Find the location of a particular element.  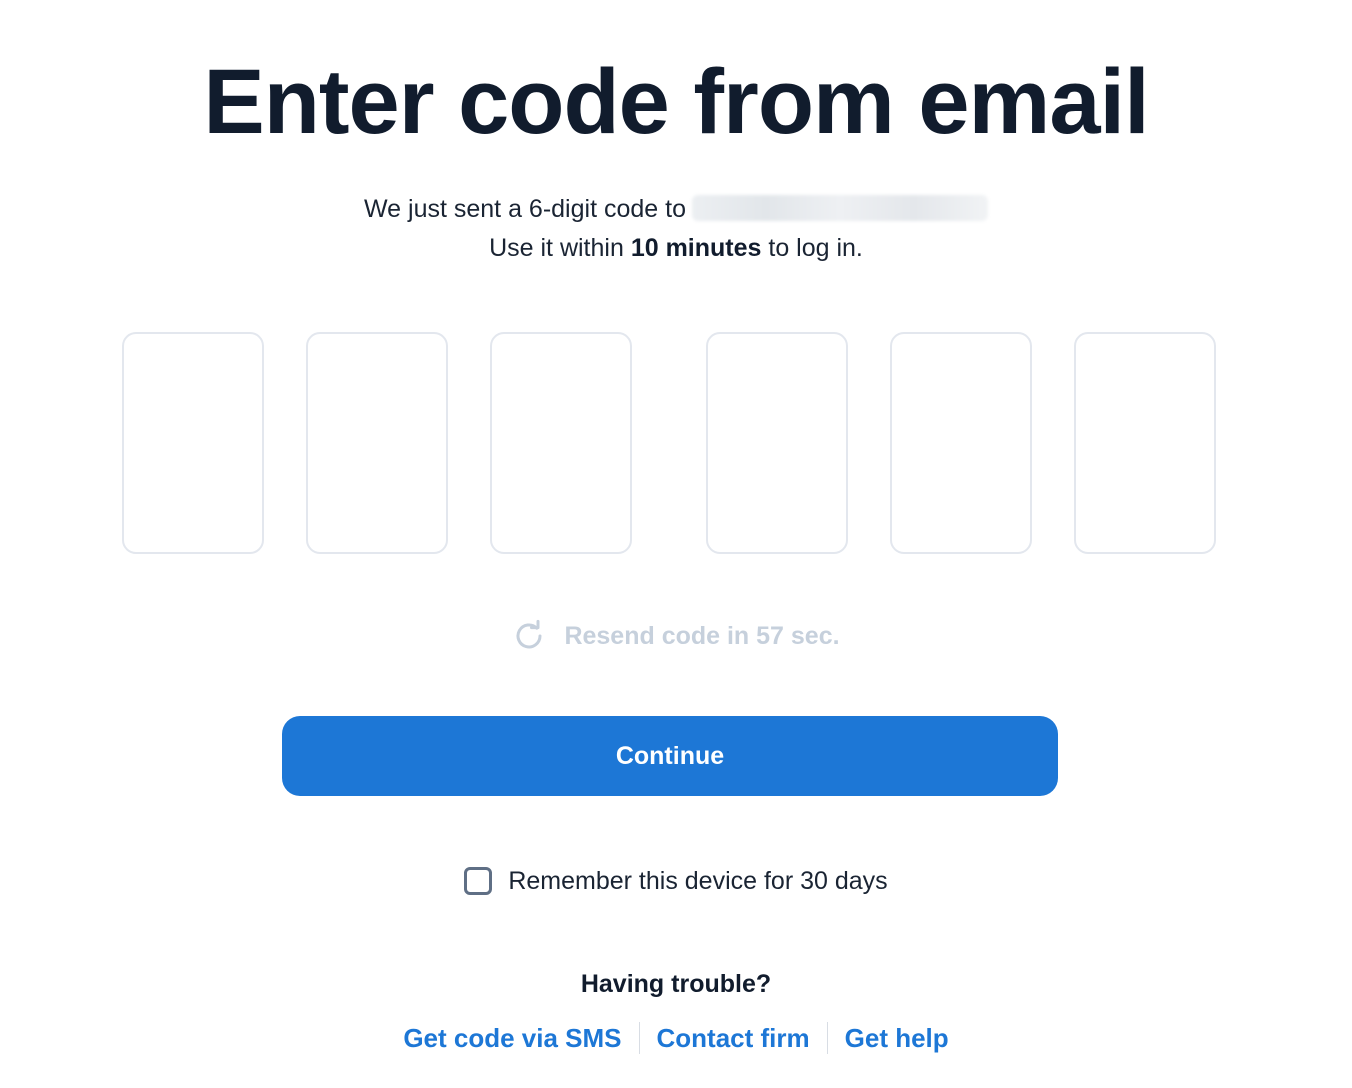

remember-device-label: Remember this device for 30 days is located at coordinates (697, 881).